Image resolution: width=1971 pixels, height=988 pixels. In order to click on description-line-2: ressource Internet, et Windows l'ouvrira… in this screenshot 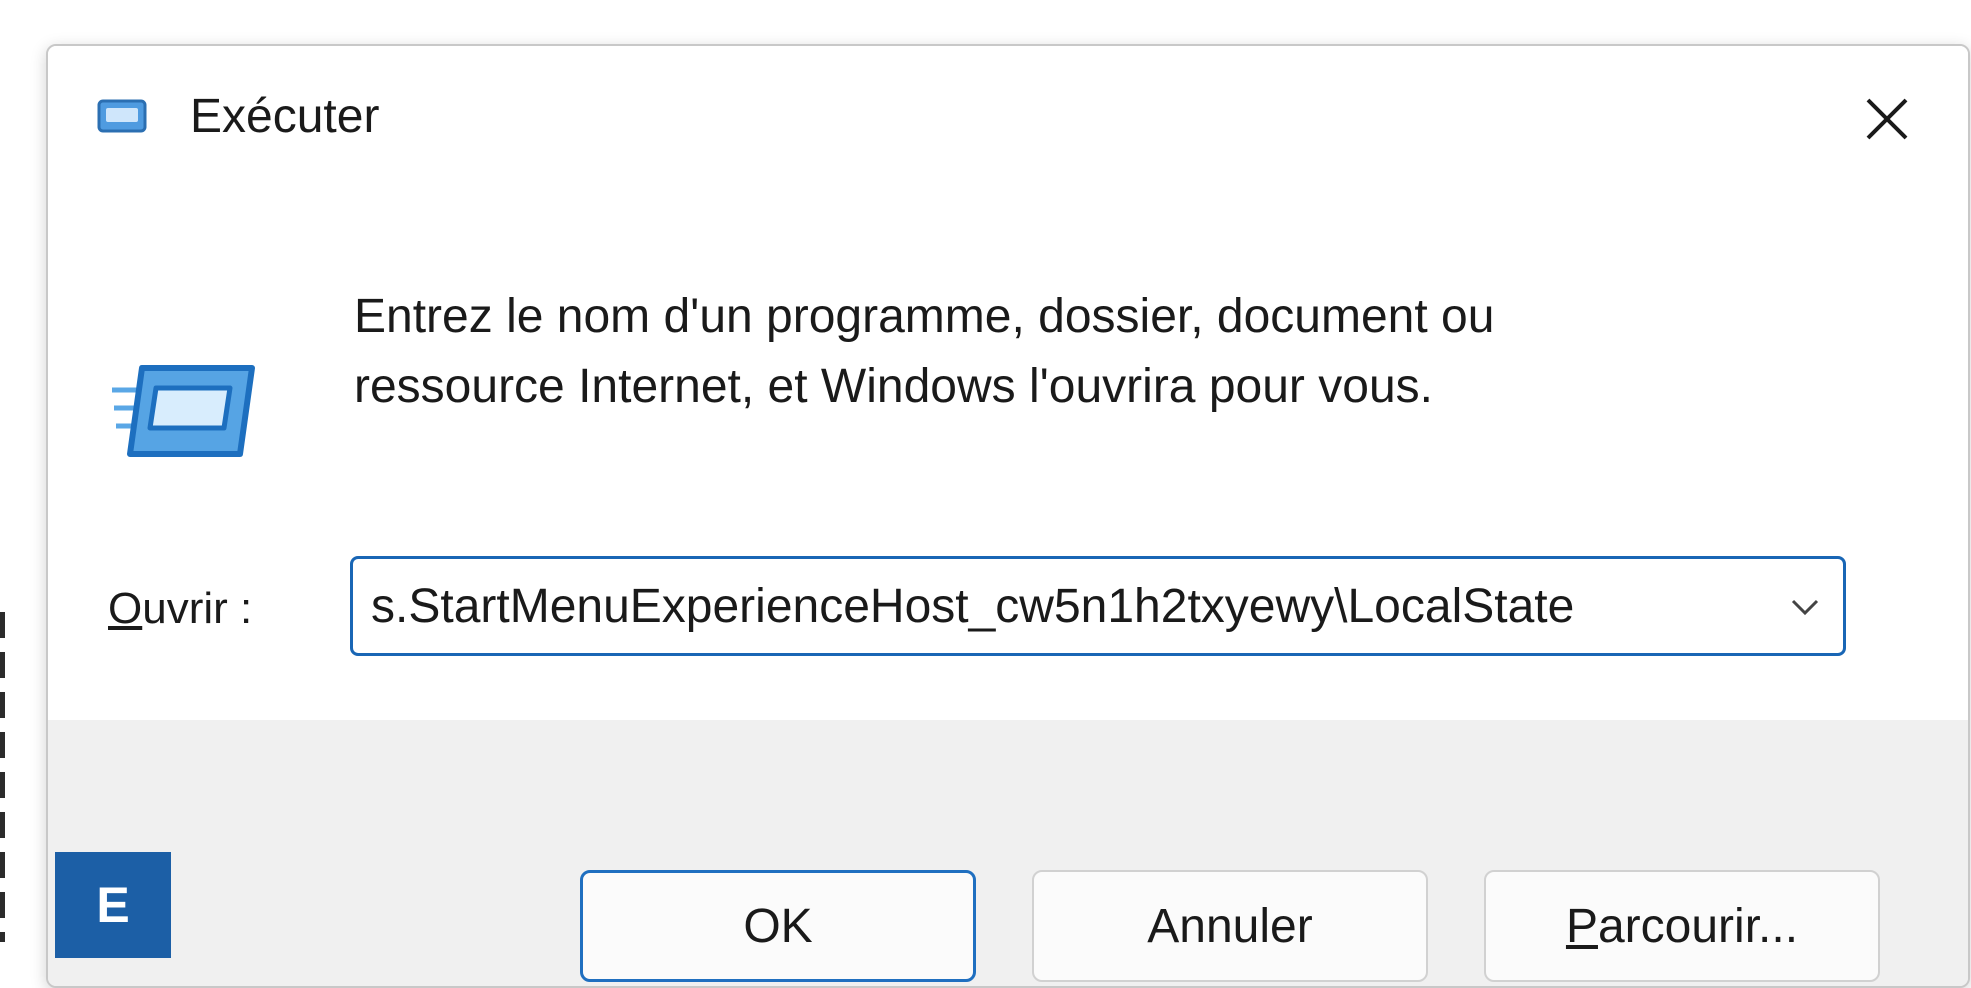, I will do `click(893, 386)`.